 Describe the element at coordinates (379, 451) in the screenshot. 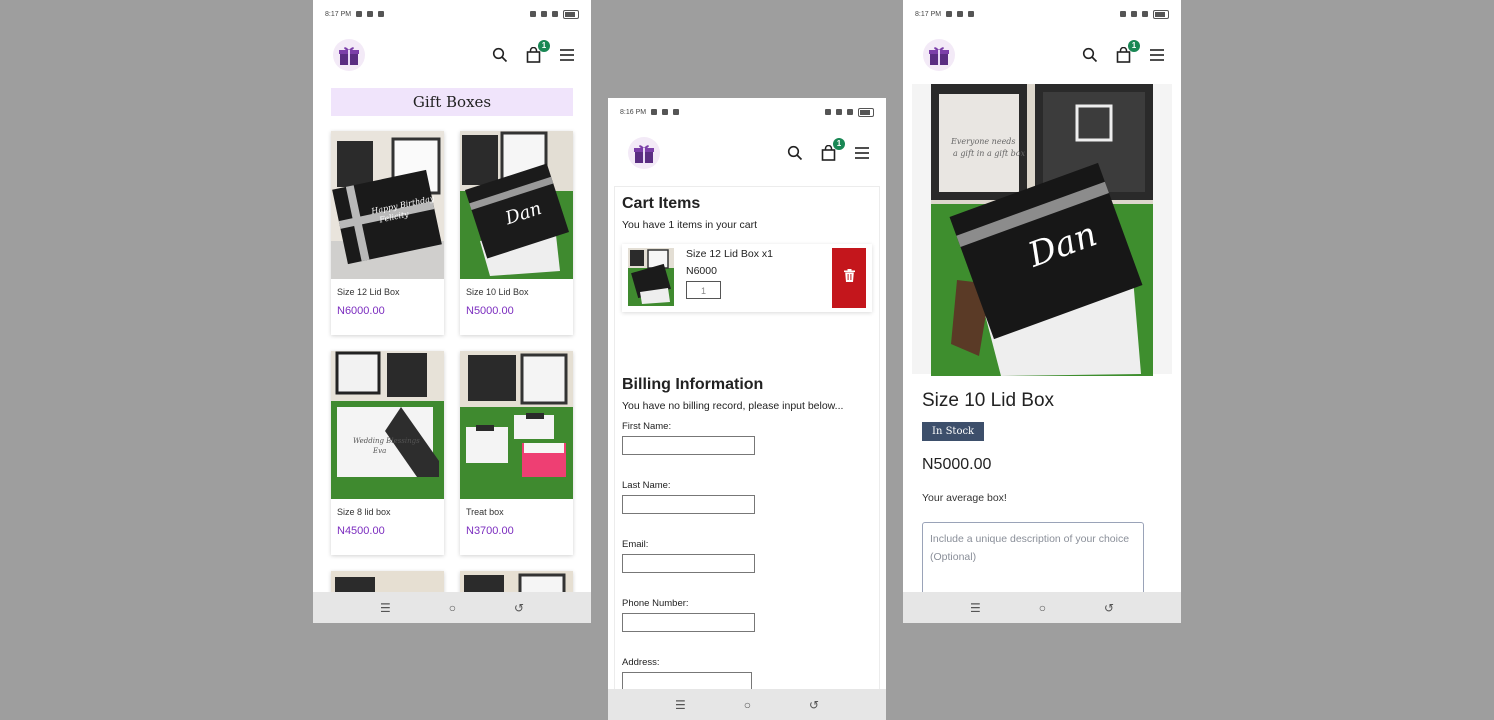

I see `svg-text: Eva` at that location.